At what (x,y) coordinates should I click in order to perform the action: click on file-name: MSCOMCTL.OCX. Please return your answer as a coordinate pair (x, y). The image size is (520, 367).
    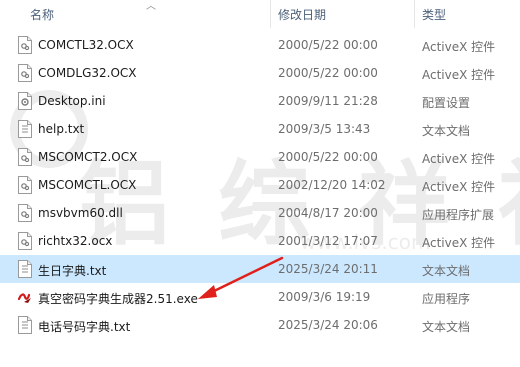
    Looking at the image, I should click on (87, 185).